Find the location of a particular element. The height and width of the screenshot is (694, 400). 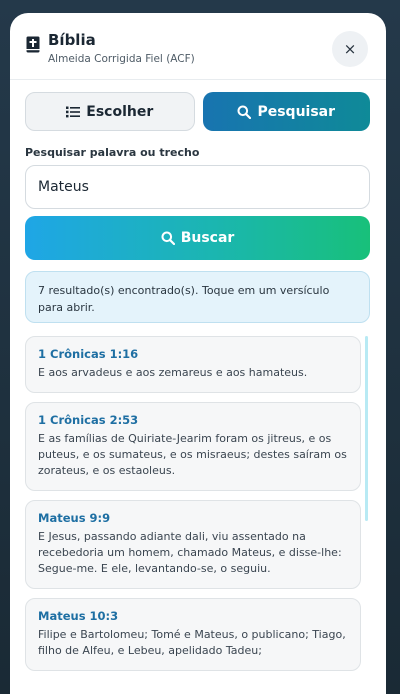

mode-tabs: Escolher Pesquisar is located at coordinates (197, 111).